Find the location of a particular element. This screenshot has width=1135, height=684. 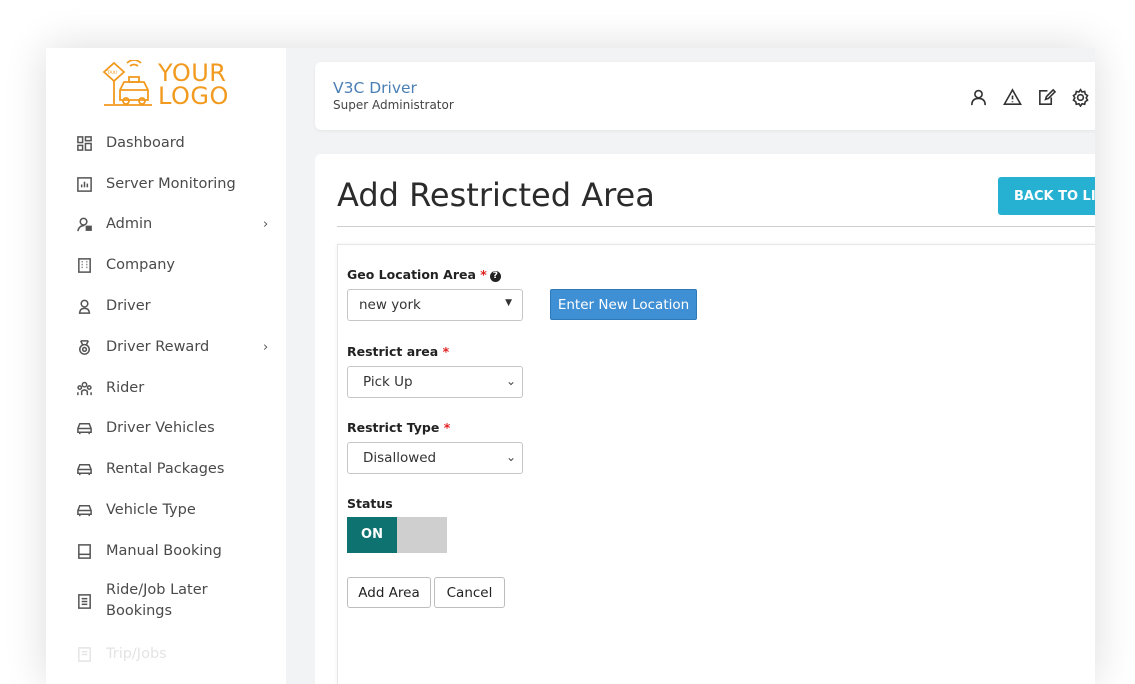

geo-location-select: new york ▼ is located at coordinates (435, 305).